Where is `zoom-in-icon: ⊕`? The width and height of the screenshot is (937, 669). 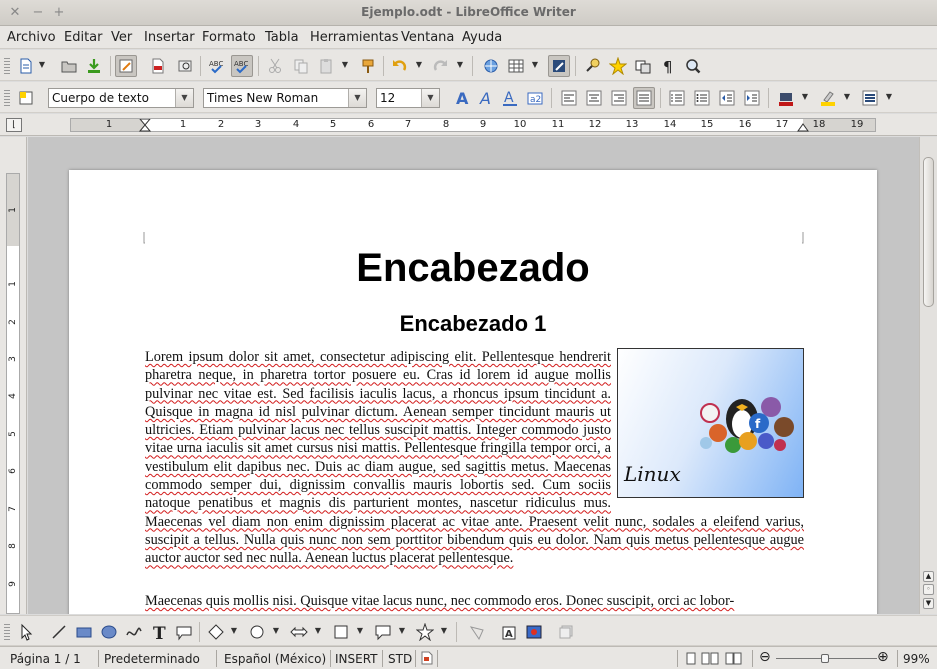 zoom-in-icon: ⊕ is located at coordinates (883, 657).